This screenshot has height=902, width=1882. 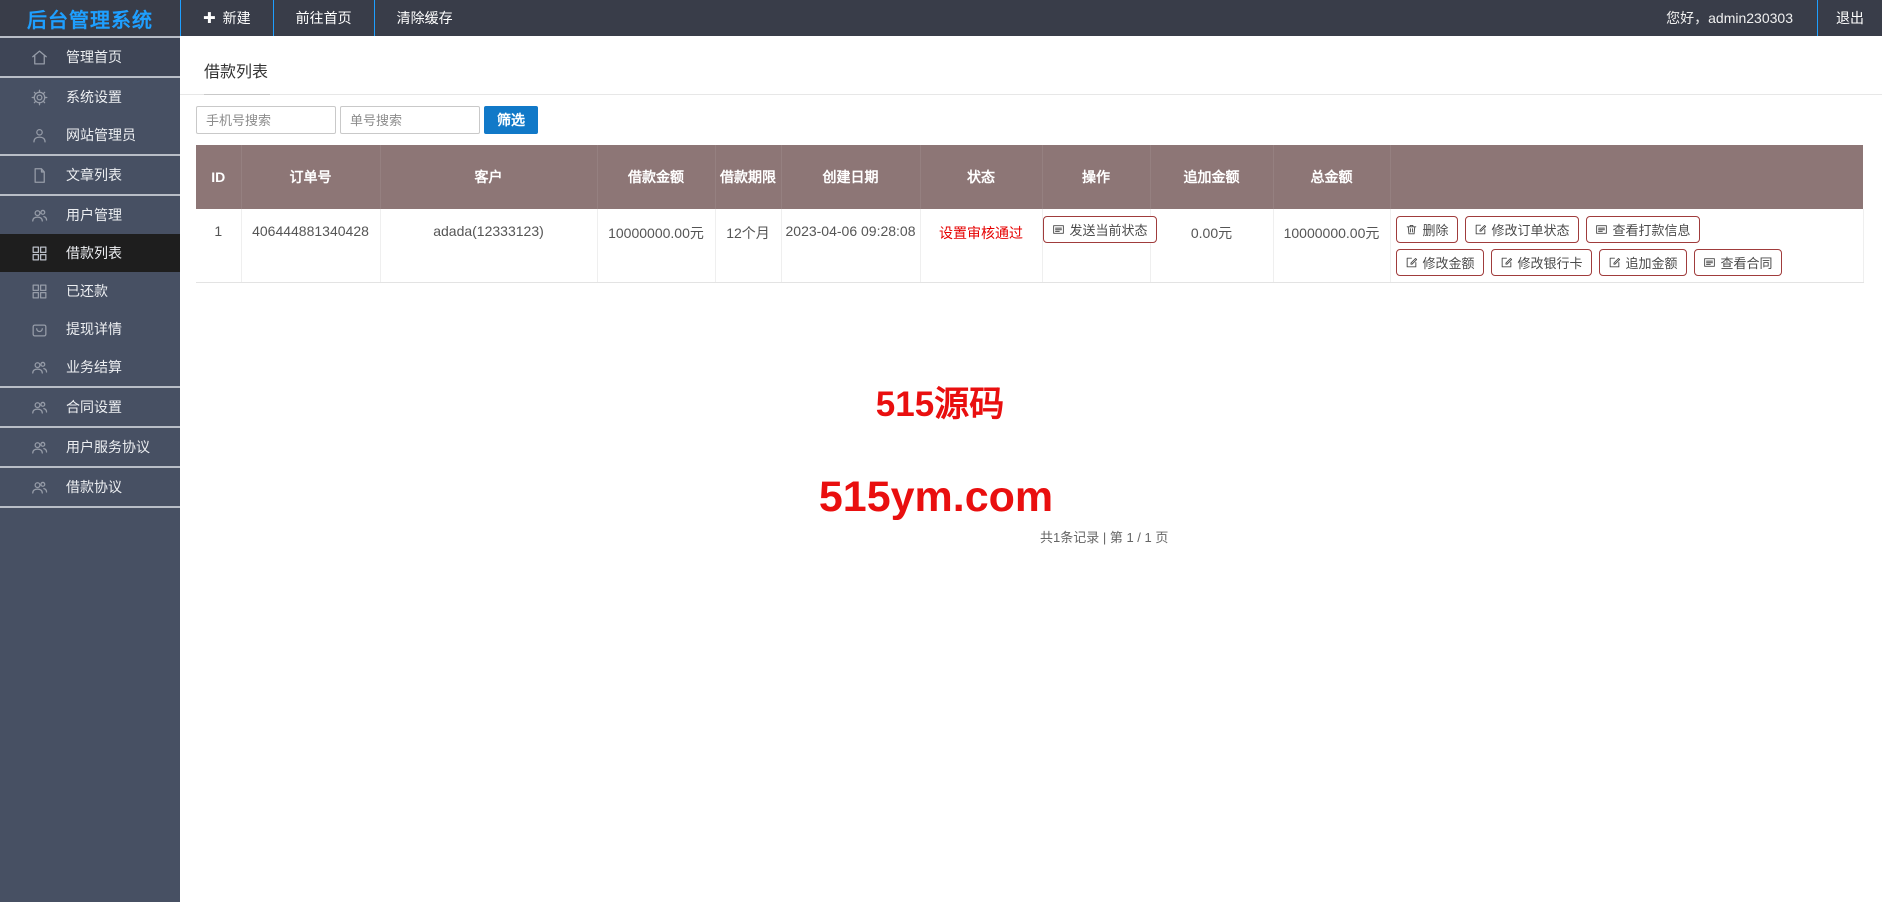 I want to click on sidebar-item-label: 管理首页, so click(x=94, y=57).